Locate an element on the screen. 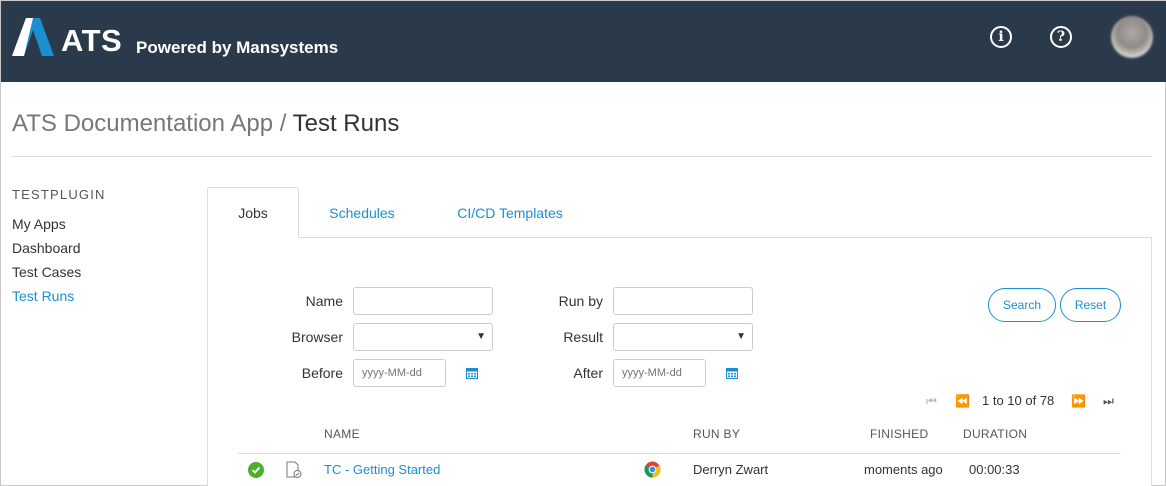  page-title: ATS Documentation App / Test Runs is located at coordinates (205, 124).